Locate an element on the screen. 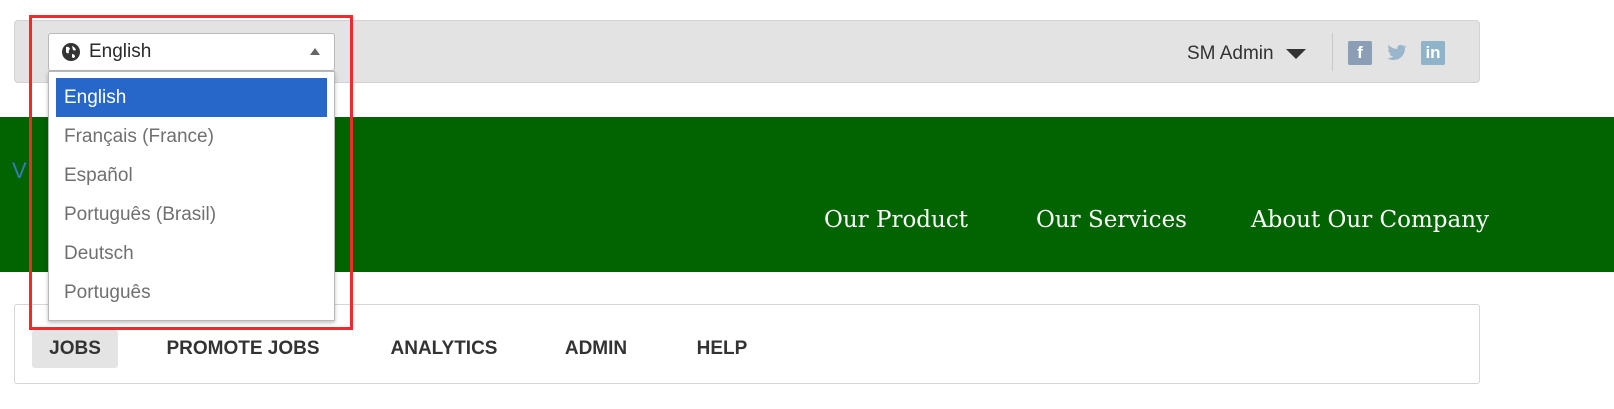  language-current-value: English is located at coordinates (120, 51).